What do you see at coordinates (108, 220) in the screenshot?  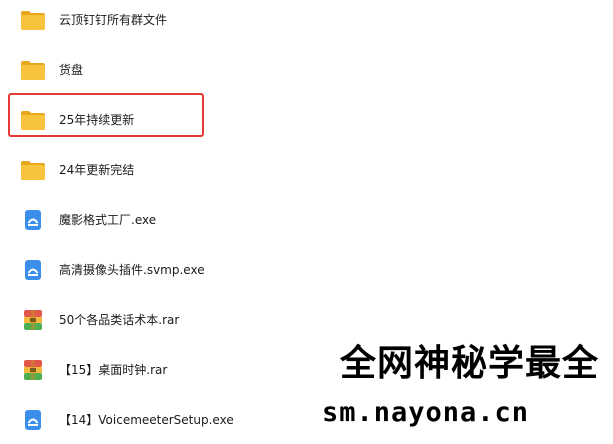 I see `file-name: 魔影格式工厂.exe` at bounding box center [108, 220].